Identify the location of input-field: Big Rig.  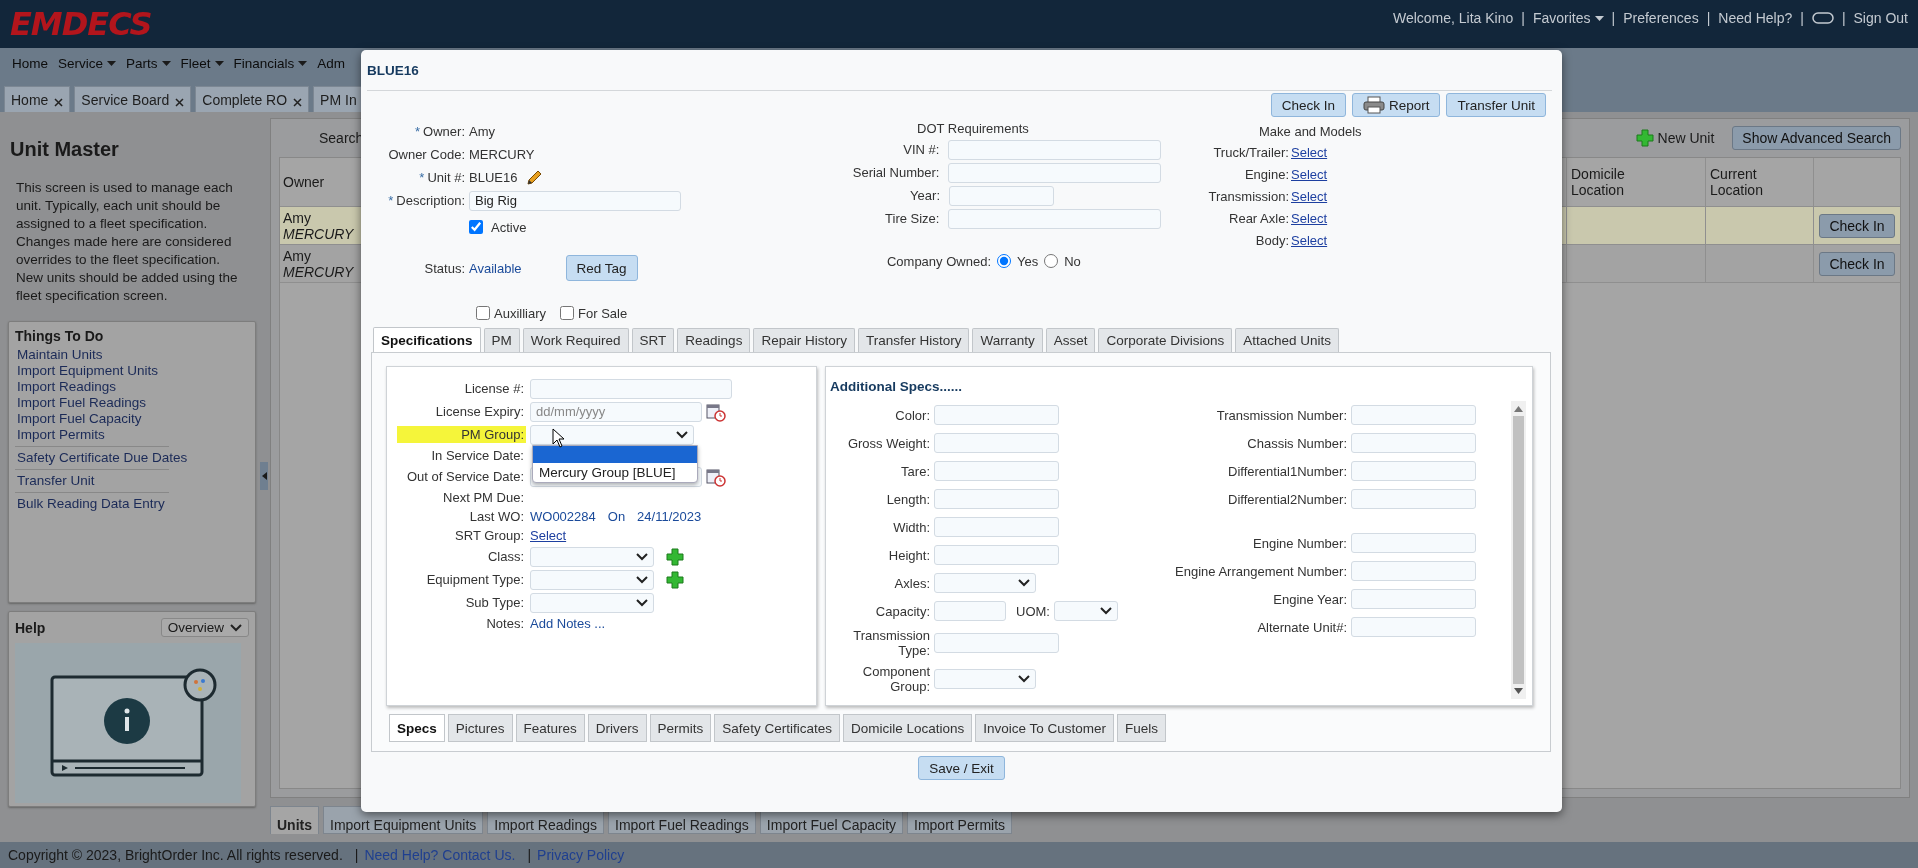
(575, 200).